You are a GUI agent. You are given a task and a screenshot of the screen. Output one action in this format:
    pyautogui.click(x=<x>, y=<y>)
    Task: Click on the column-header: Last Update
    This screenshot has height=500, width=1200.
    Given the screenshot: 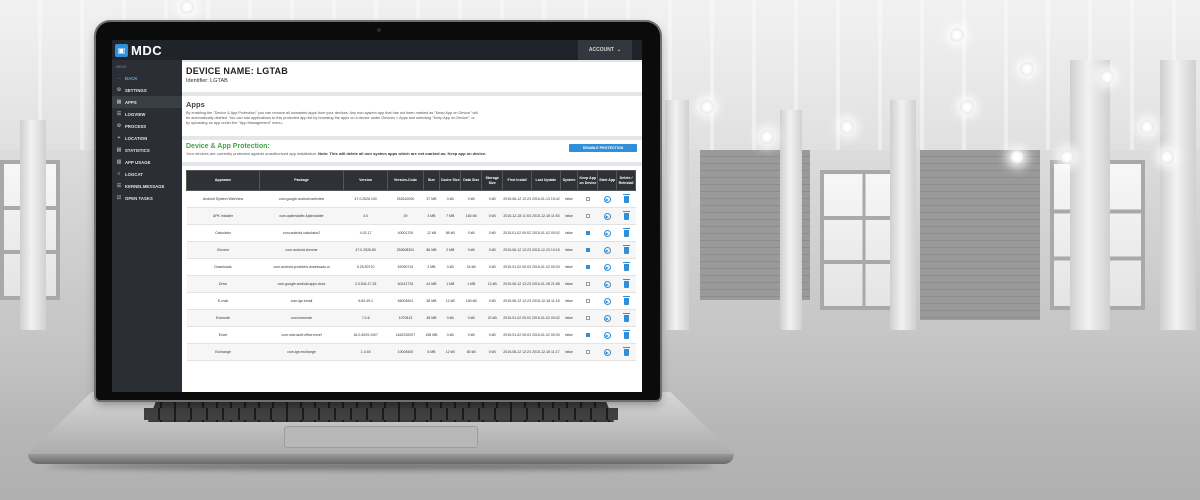 What is the action you would take?
    pyautogui.click(x=545, y=180)
    